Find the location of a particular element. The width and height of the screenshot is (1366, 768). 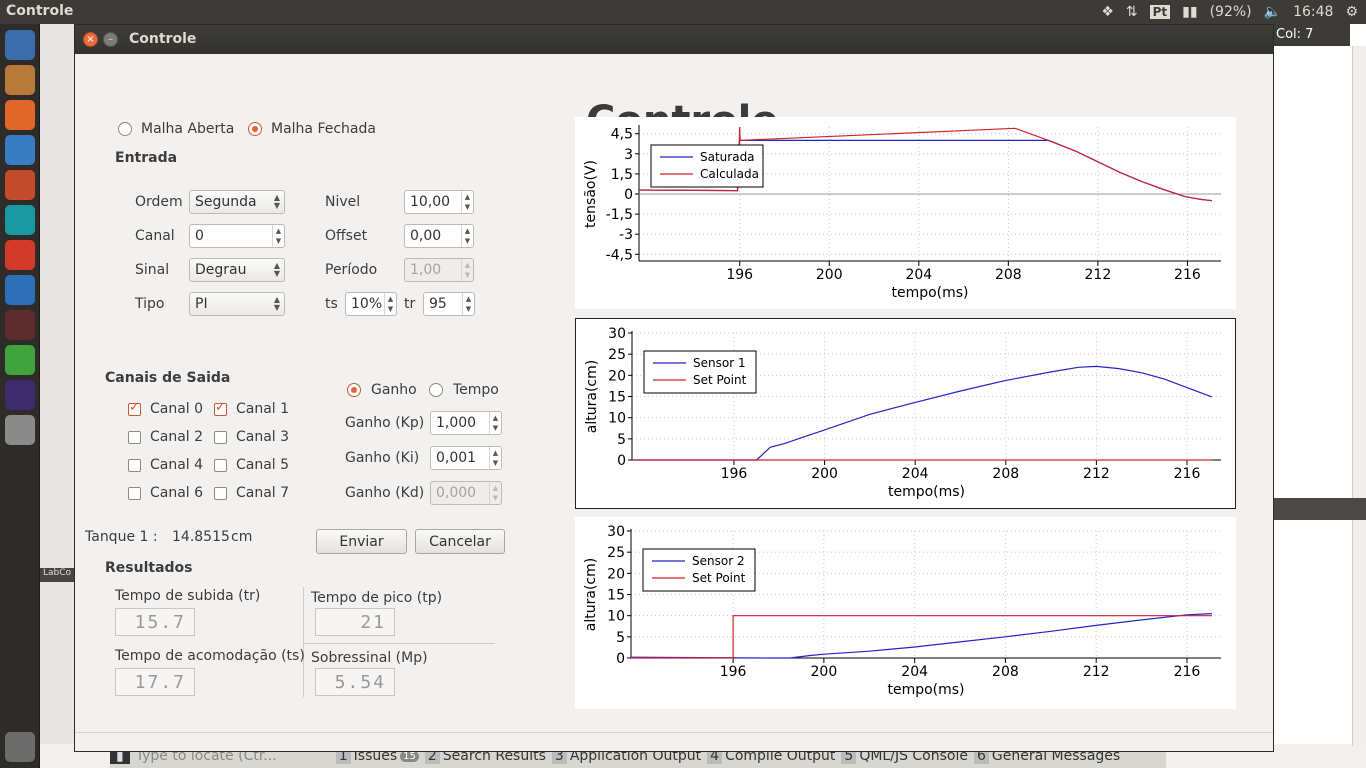

radio-malha-fechada is located at coordinates (255, 129).